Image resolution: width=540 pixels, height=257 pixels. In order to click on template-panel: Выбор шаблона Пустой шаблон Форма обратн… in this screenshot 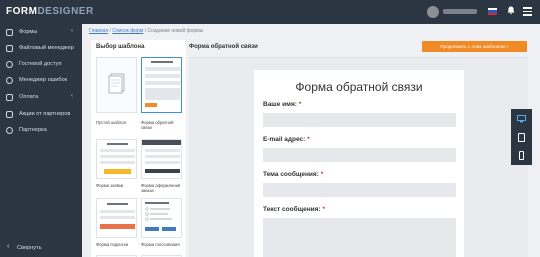, I will do `click(138, 148)`.